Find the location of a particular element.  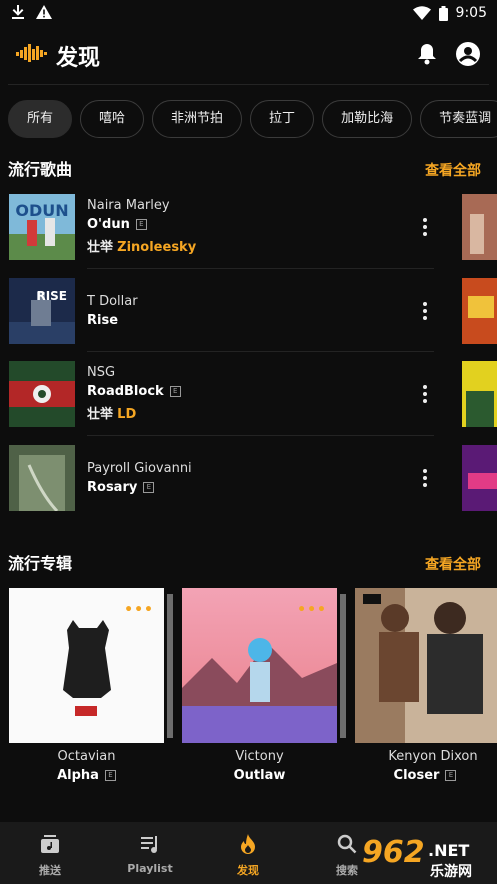

status-bar: 9:05 is located at coordinates (248, 14).